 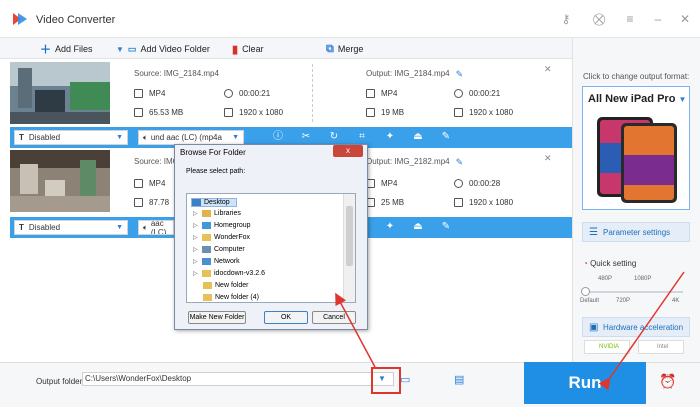 I want to click on arrow-to-dialog, so click(x=355, y=330).